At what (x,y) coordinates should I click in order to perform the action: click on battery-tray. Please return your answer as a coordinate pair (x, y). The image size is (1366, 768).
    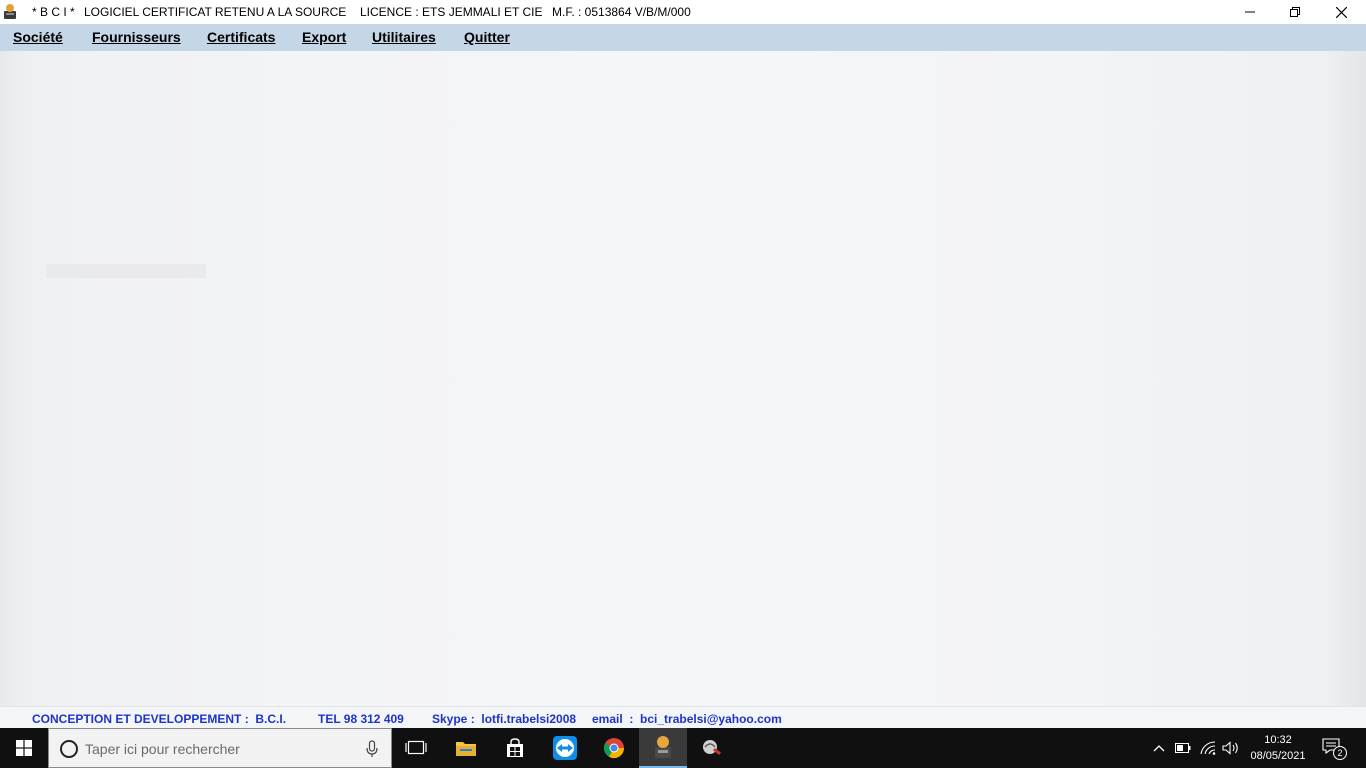
    Looking at the image, I should click on (1183, 748).